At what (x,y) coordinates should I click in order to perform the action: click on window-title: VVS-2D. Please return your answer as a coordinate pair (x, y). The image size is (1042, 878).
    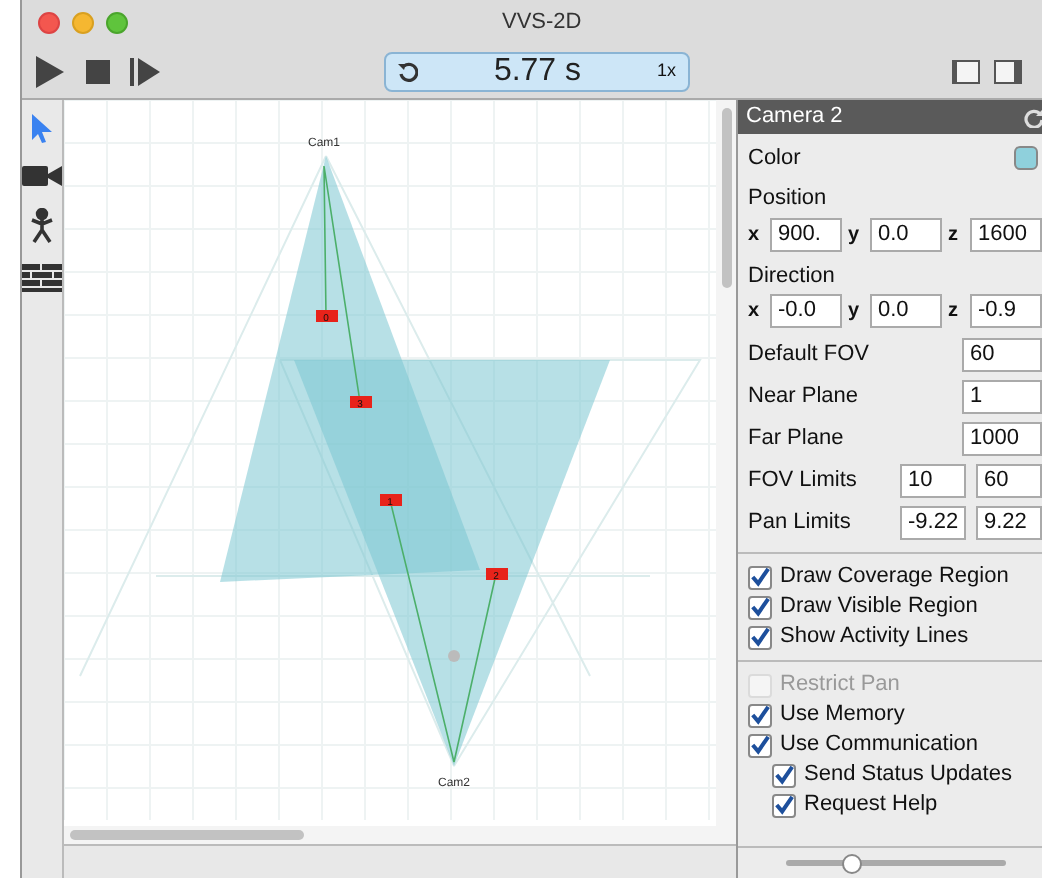
    Looking at the image, I should click on (542, 22).